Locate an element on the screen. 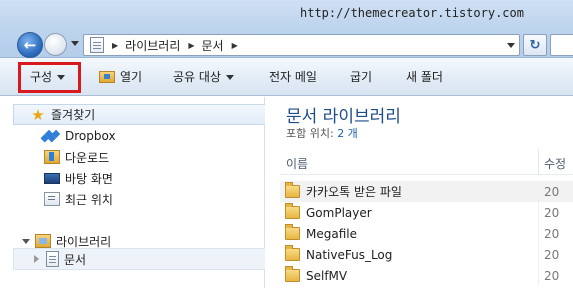 The height and width of the screenshot is (288, 573). includes-locations-link: 2 개 is located at coordinates (347, 133).